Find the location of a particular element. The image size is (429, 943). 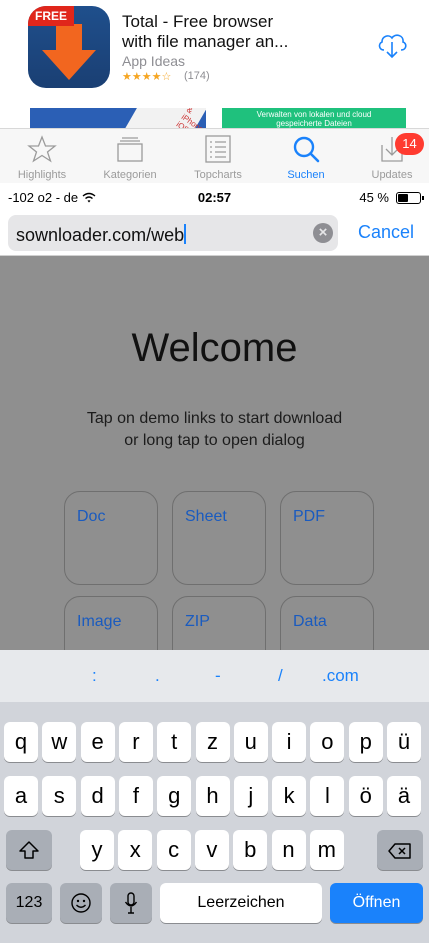

key-w: w is located at coordinates (59, 742).